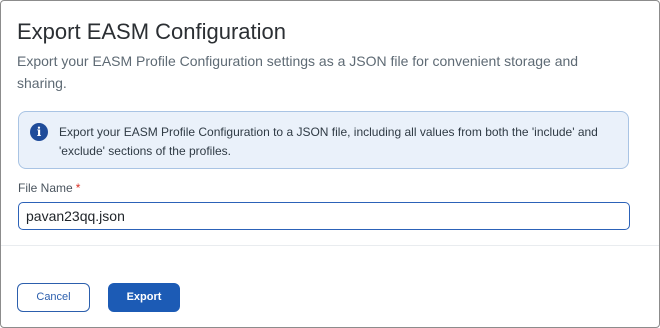  Describe the element at coordinates (78, 188) in the screenshot. I see `required-mark: *` at that location.